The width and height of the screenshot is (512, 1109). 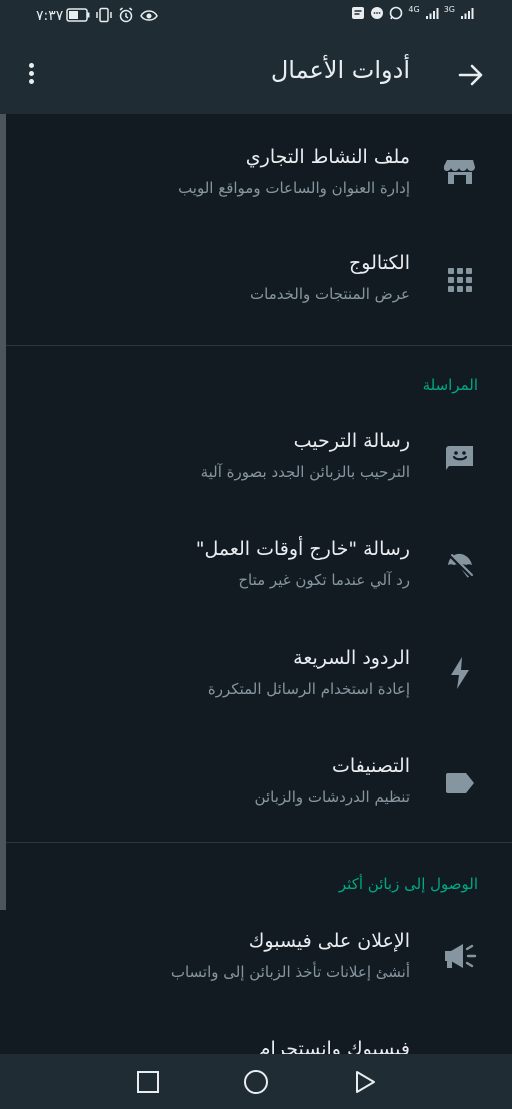 I want to click on list-item-facebook-instagram: فيسبوك وانستجرام, so click(x=256, y=1038).